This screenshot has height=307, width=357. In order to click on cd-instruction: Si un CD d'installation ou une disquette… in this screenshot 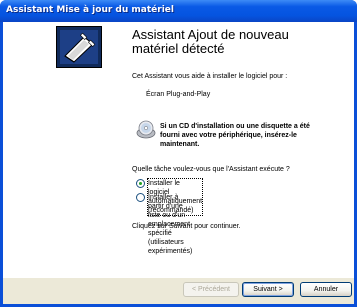, I will do `click(235, 135)`.